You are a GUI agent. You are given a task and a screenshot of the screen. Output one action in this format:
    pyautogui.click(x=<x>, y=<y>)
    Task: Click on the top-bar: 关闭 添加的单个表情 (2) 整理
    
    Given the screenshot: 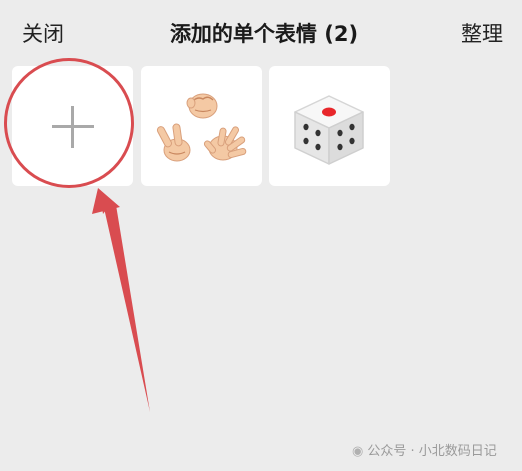 What is the action you would take?
    pyautogui.click(x=261, y=31)
    